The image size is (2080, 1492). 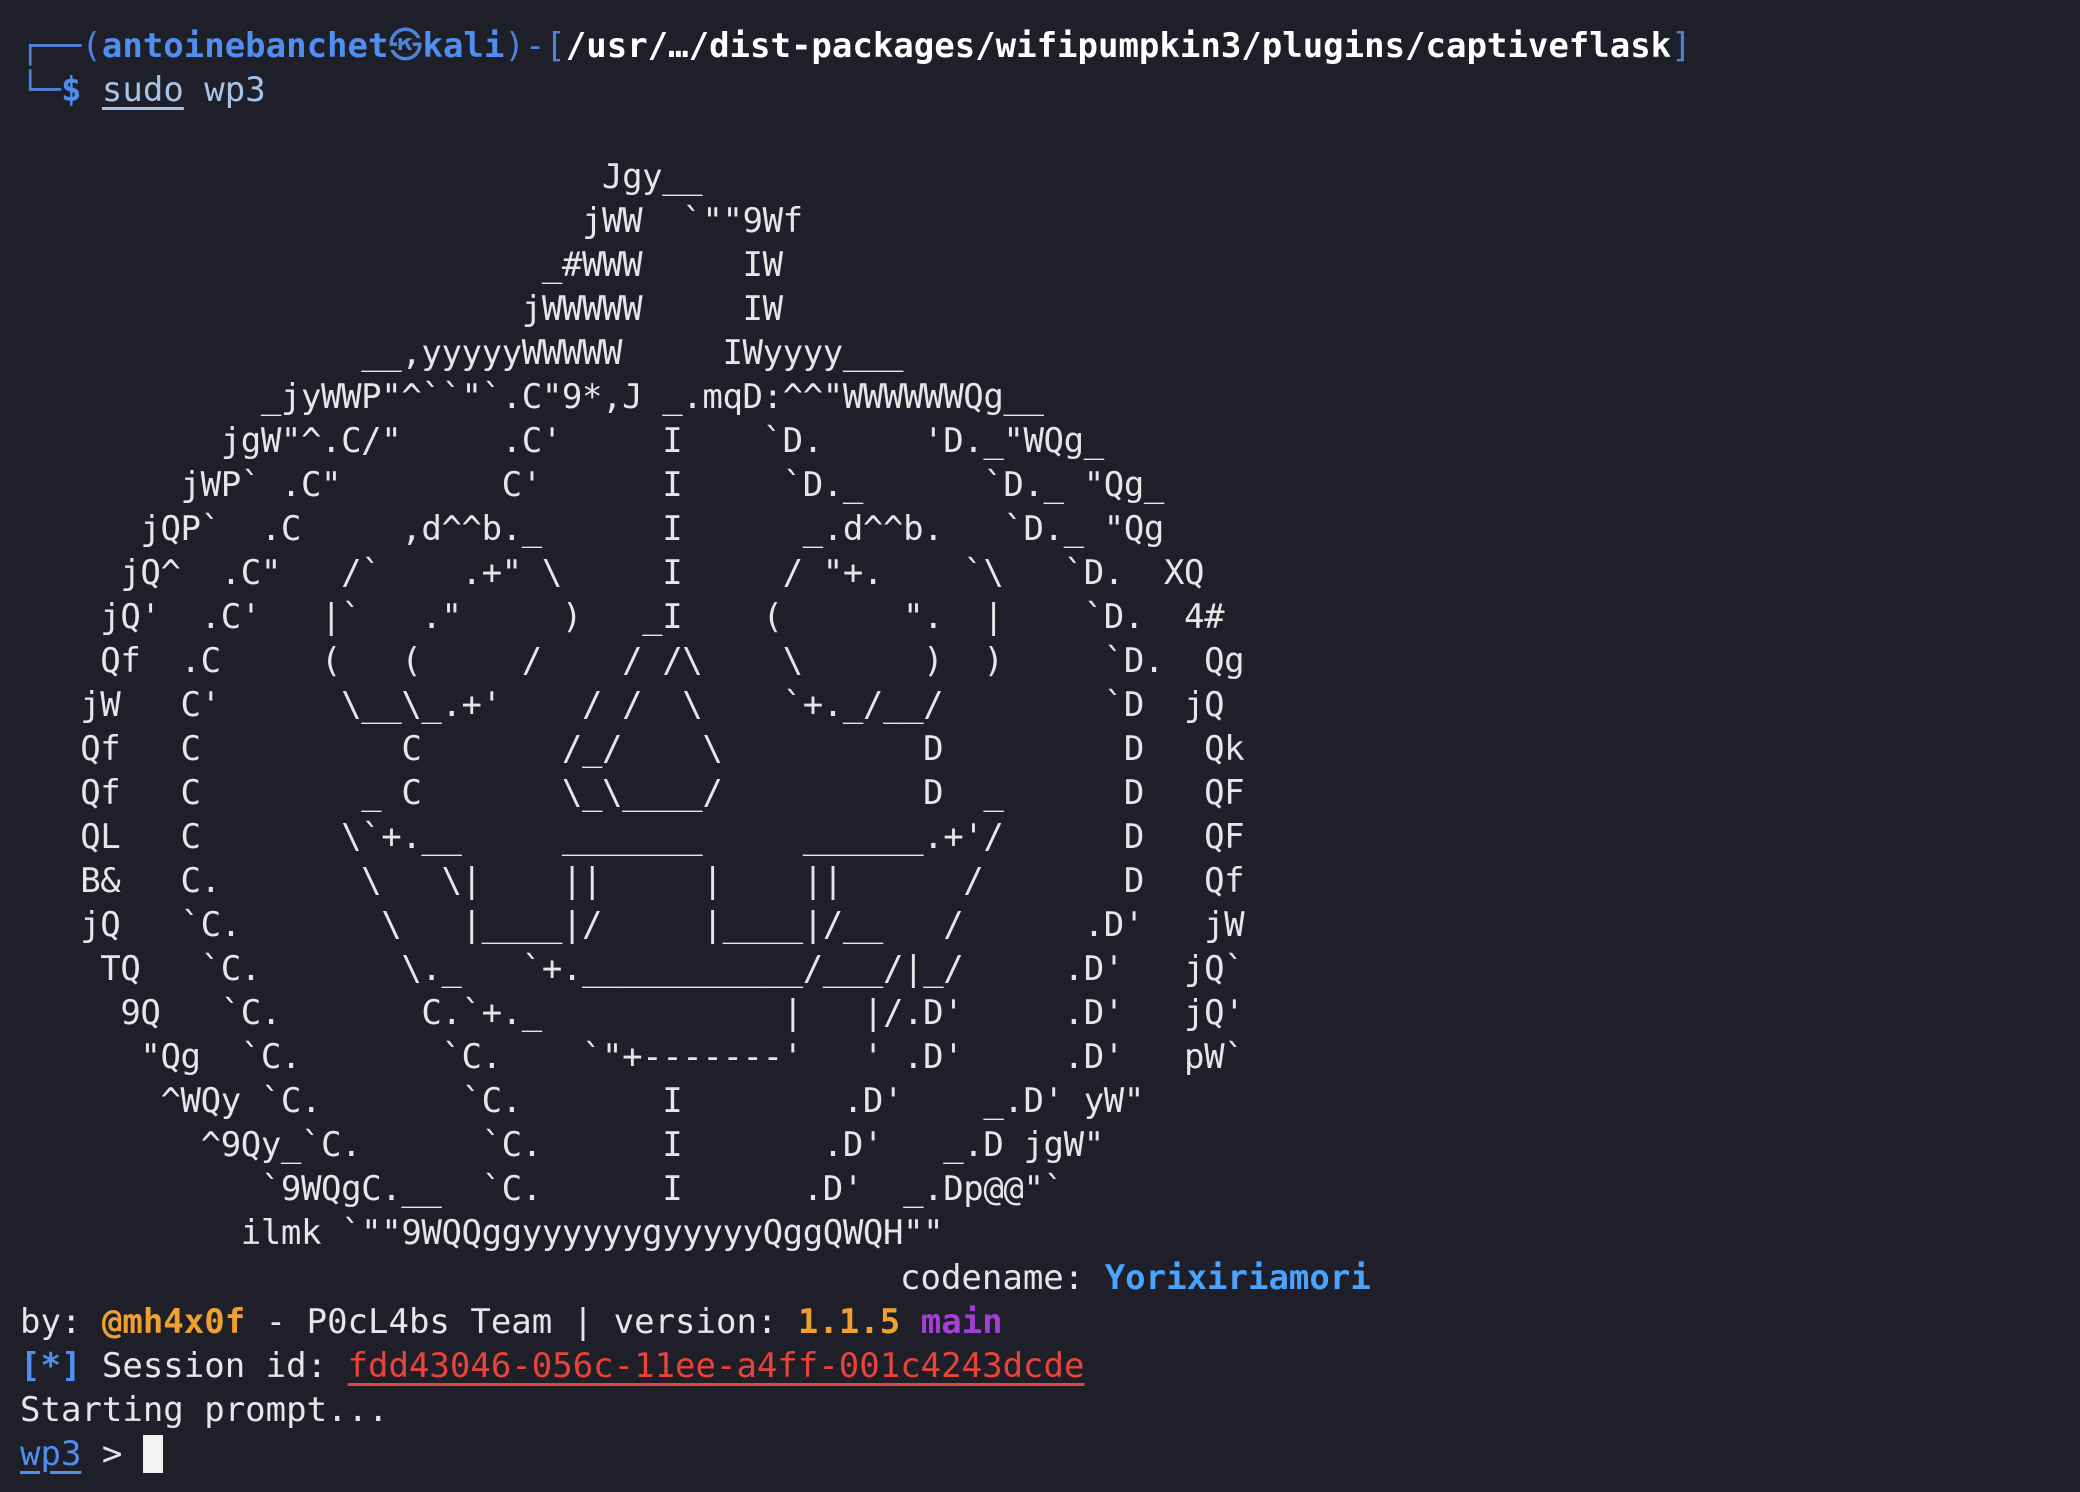 I want to click on author-handle: @mh4x0f, so click(x=173, y=1322).